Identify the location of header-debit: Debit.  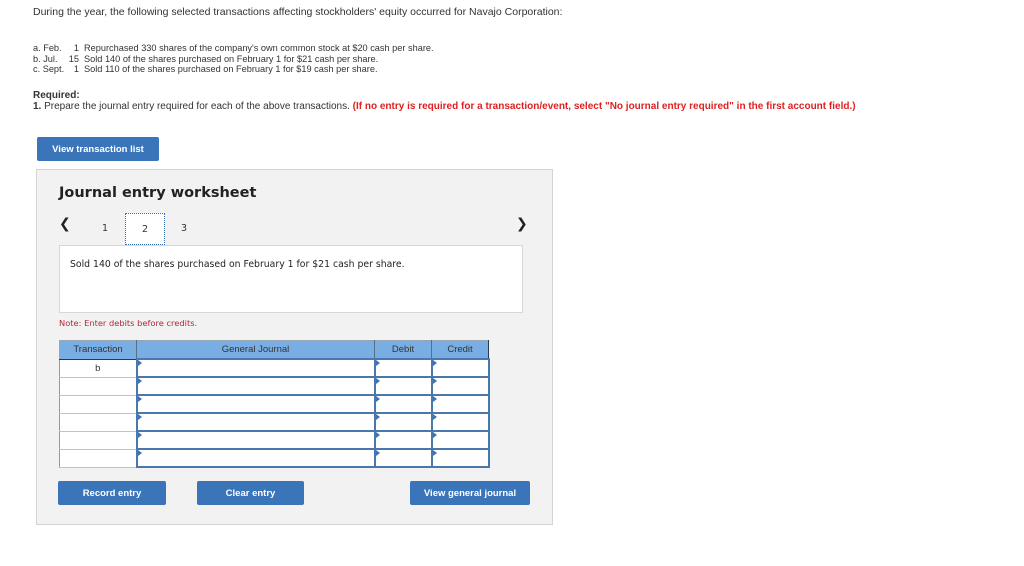
(403, 350).